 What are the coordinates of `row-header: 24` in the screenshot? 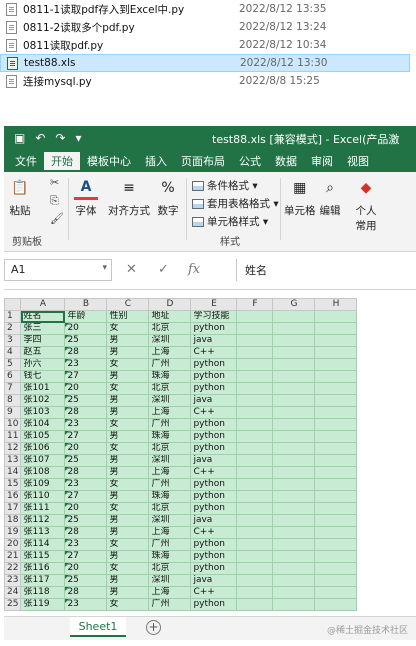 It's located at (13, 592).